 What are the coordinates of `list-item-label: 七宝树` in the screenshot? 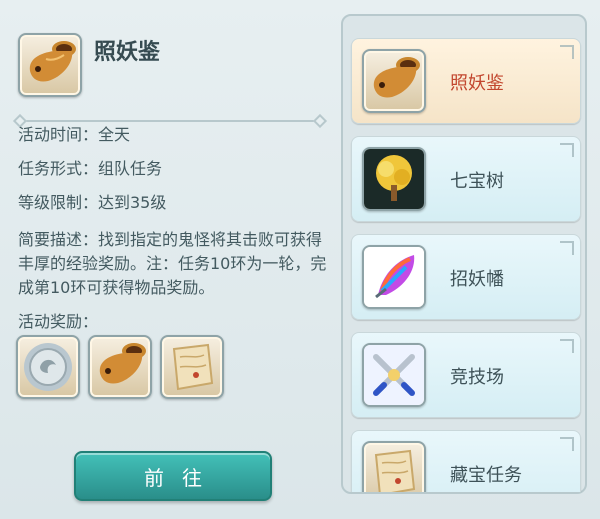 It's located at (477, 181).